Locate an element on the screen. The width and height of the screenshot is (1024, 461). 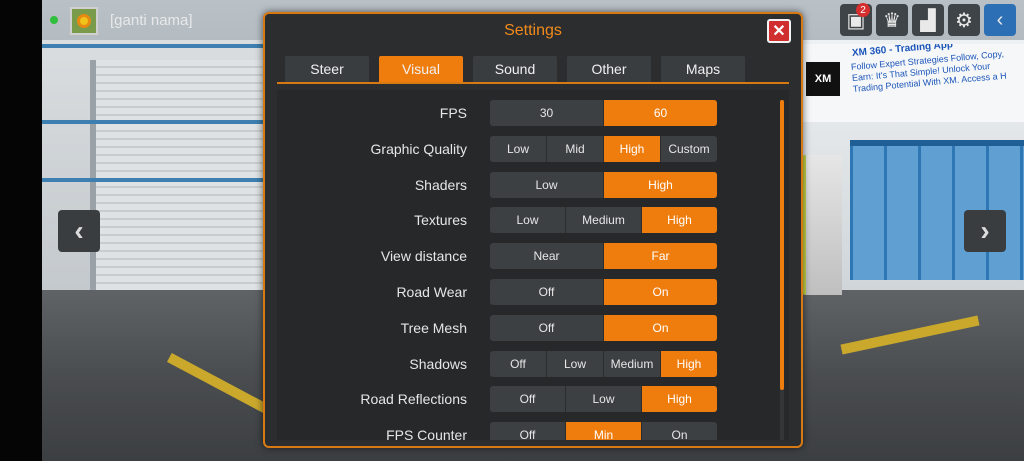
scrollbar-thumb is located at coordinates (782, 245).